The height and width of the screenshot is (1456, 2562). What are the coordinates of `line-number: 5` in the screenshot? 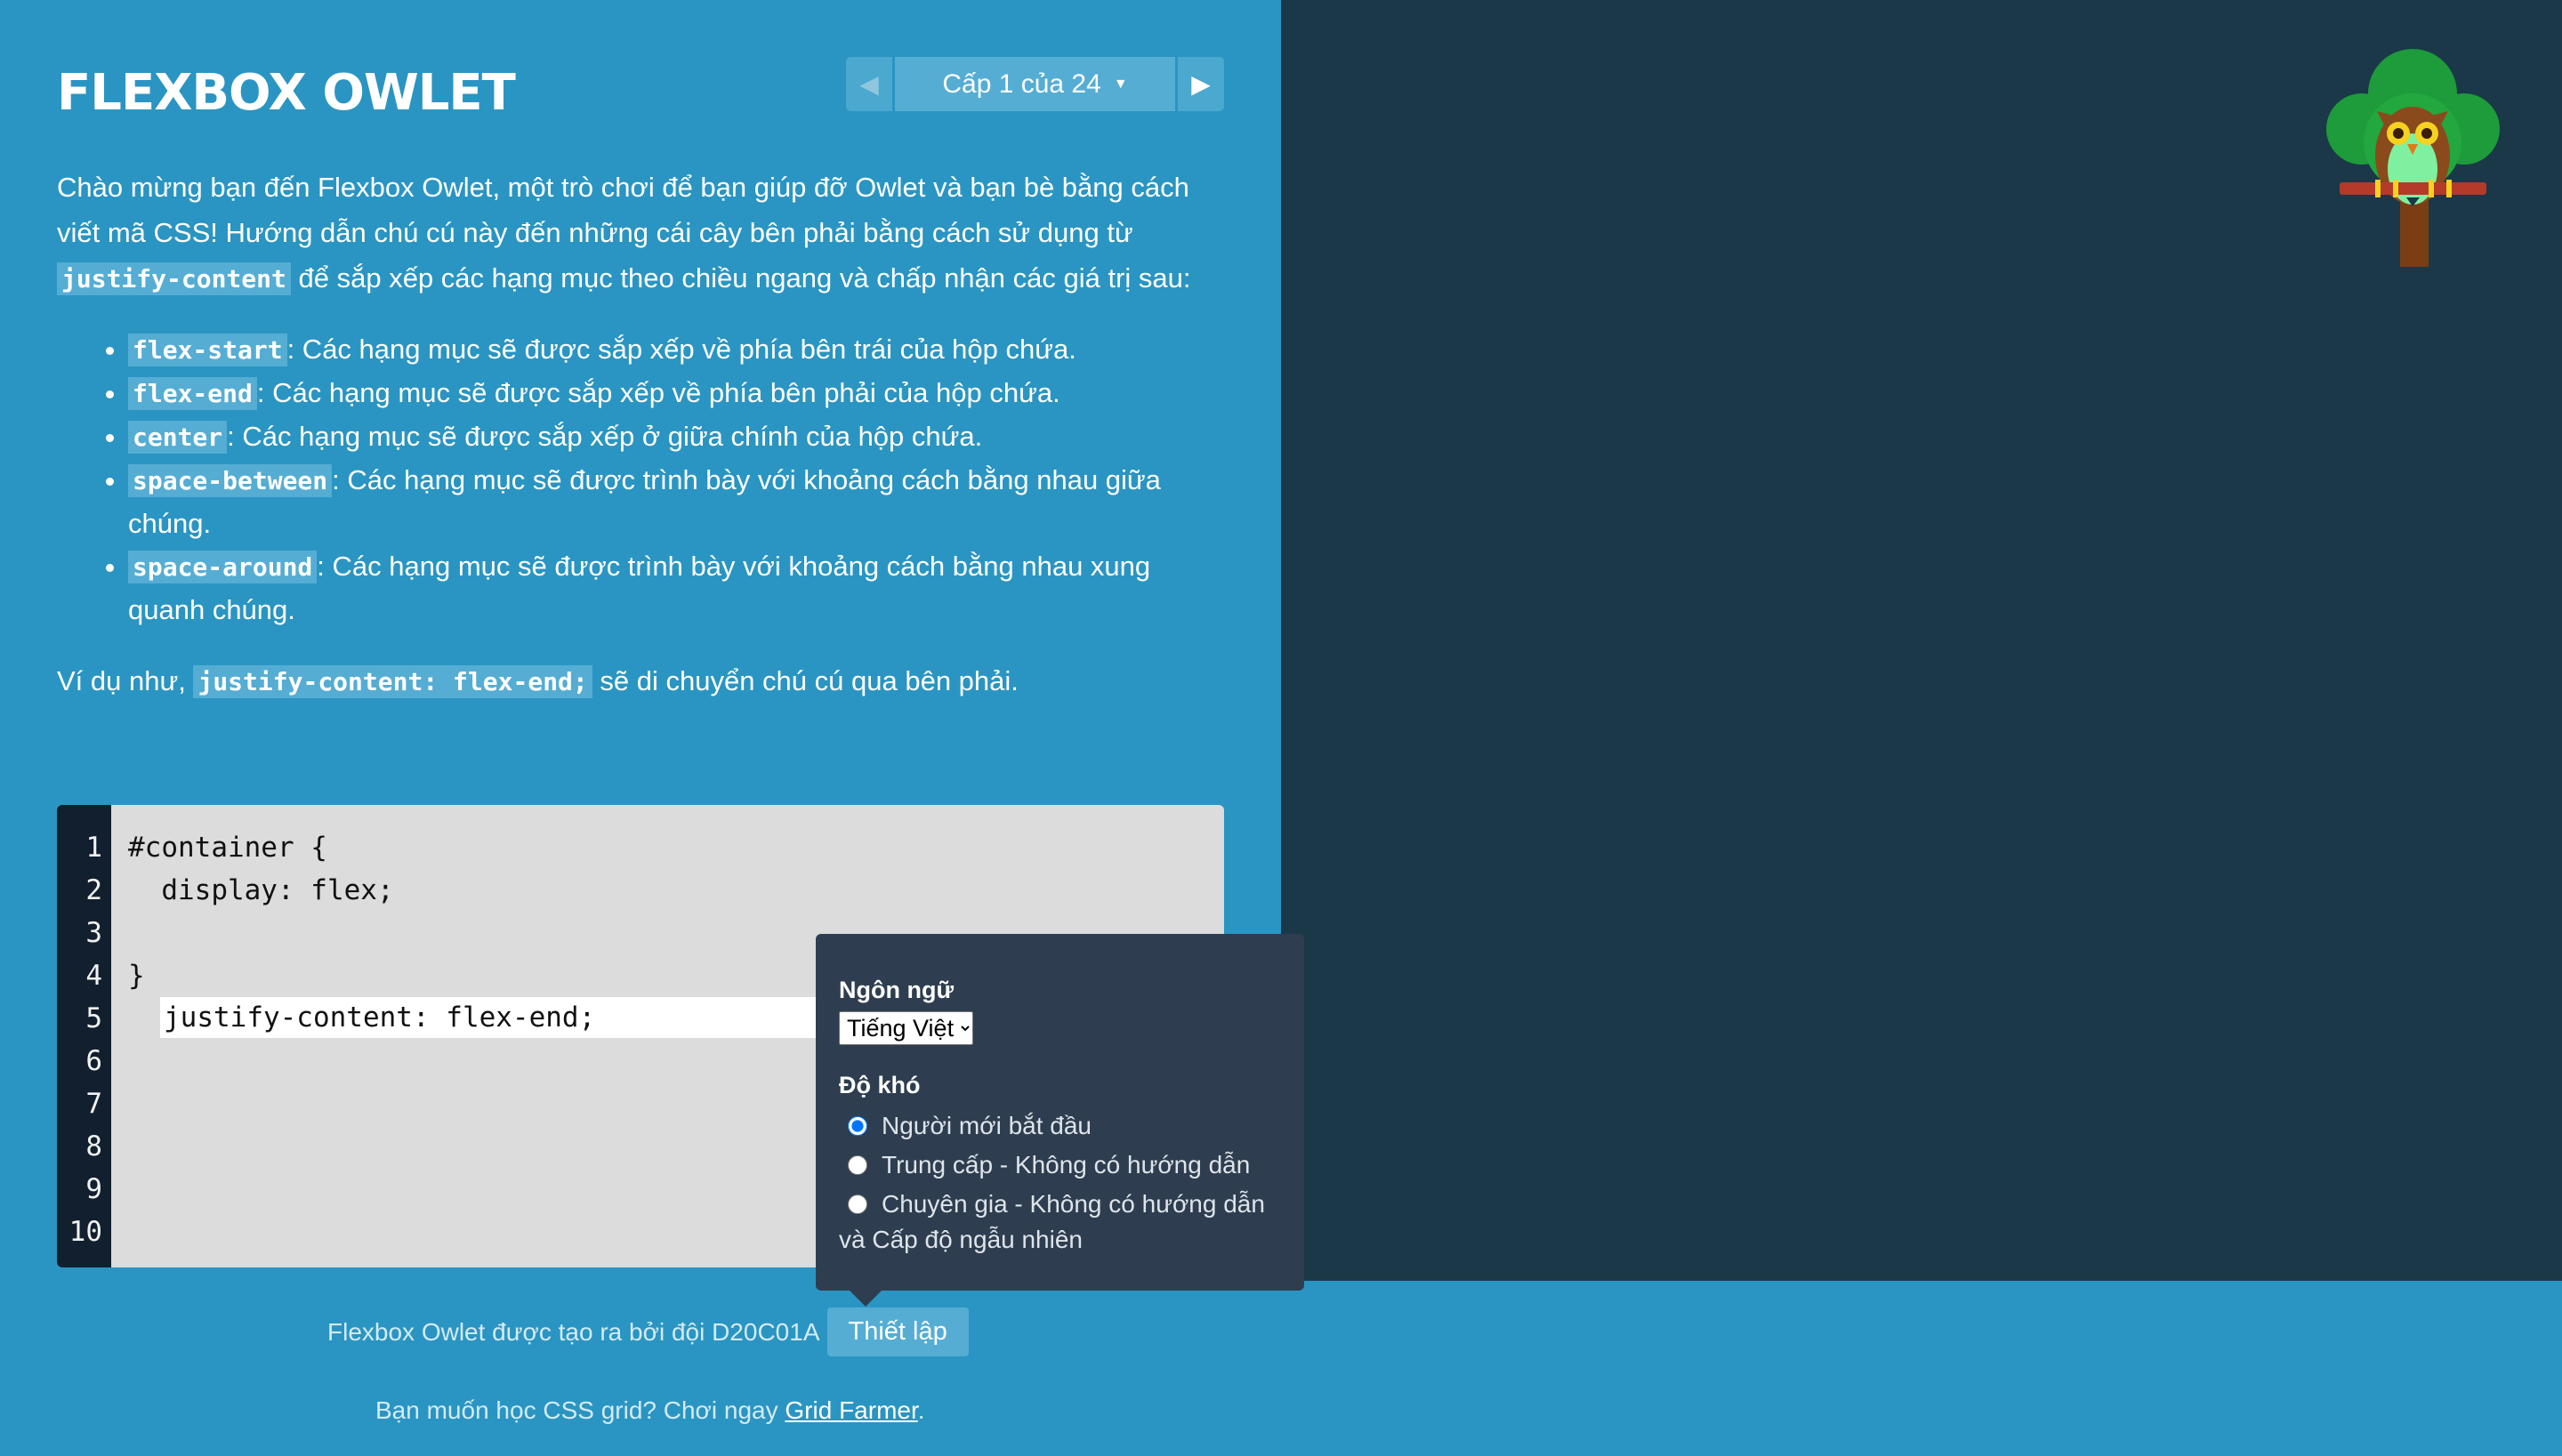 It's located at (93, 1018).